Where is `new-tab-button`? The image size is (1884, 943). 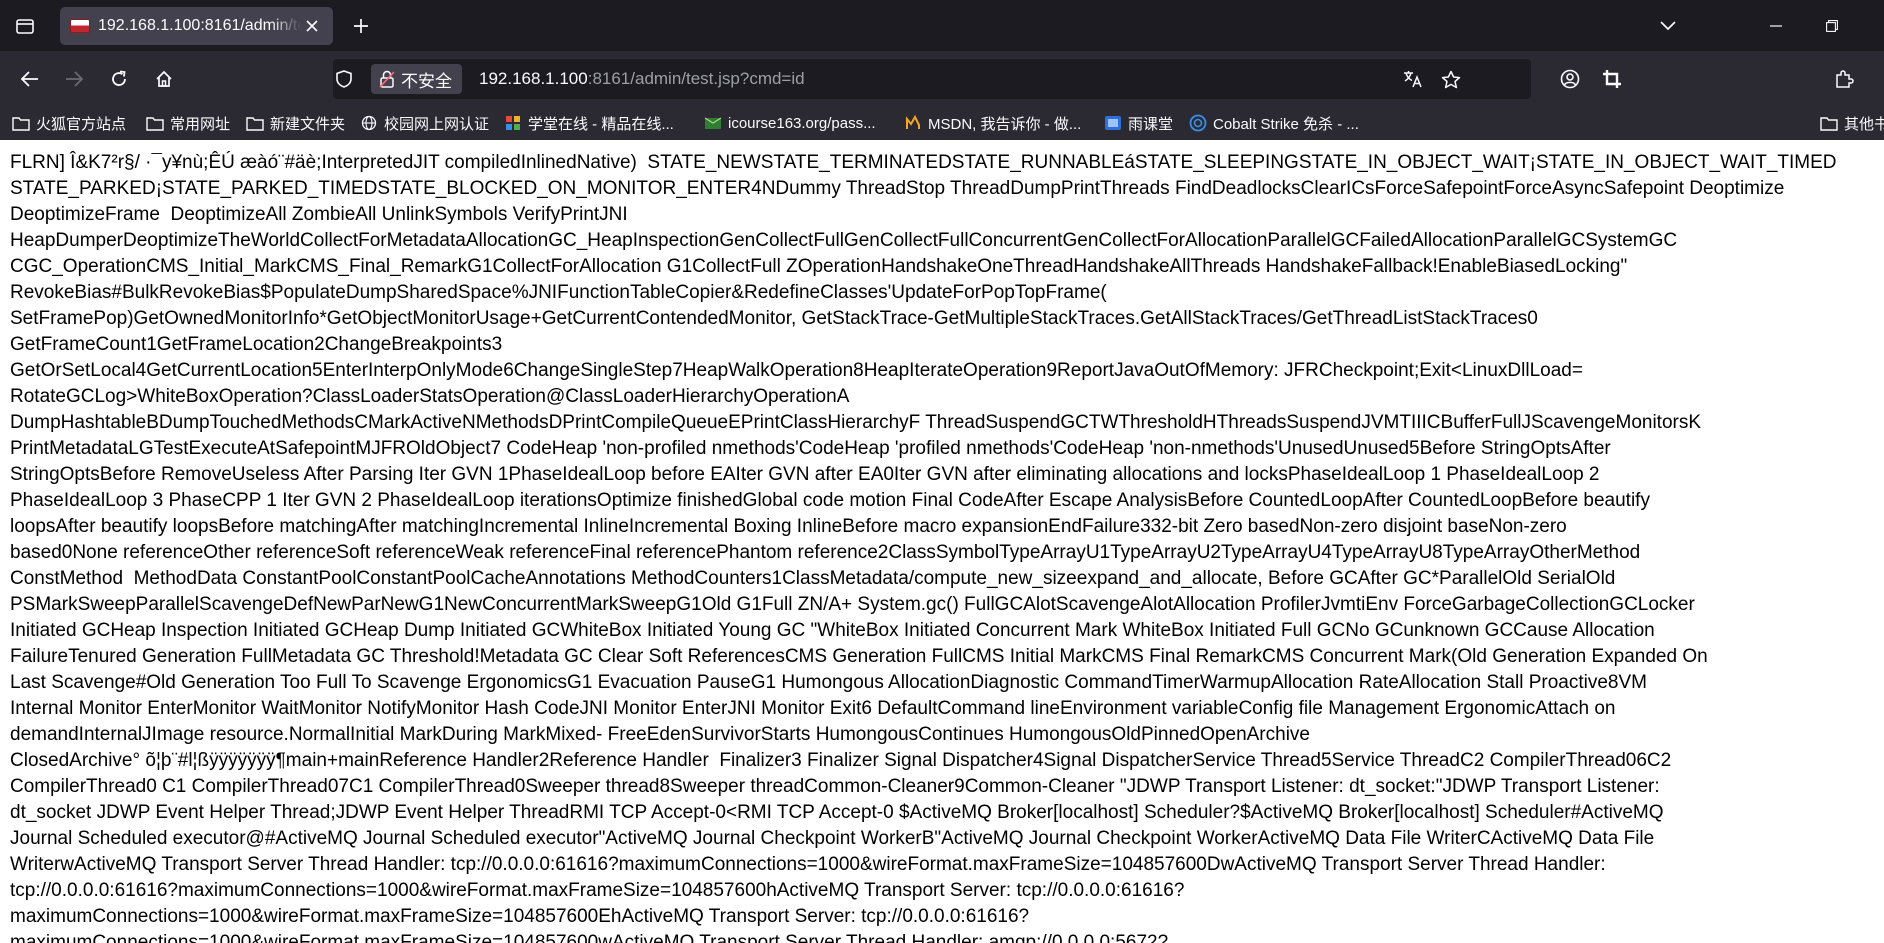 new-tab-button is located at coordinates (361, 26).